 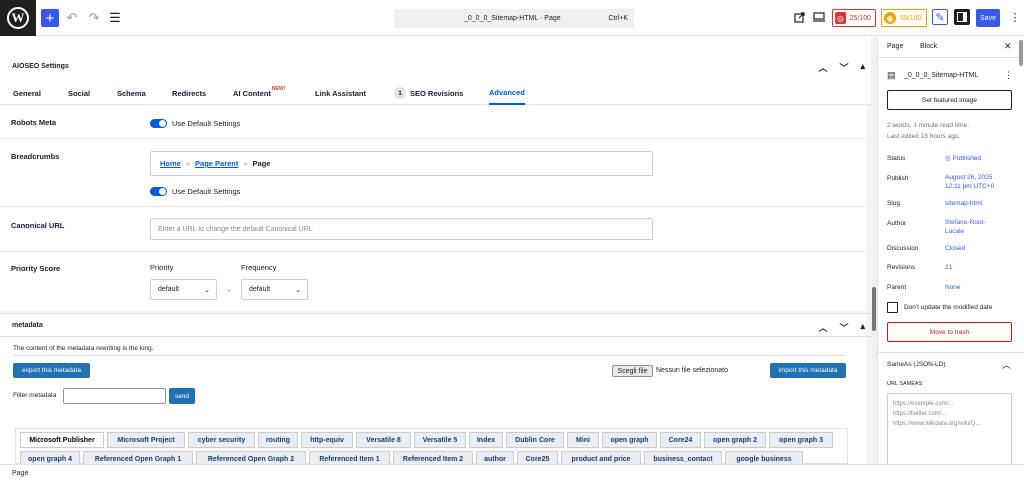 I want to click on export-metadata-button: export this metadata, so click(x=51, y=370).